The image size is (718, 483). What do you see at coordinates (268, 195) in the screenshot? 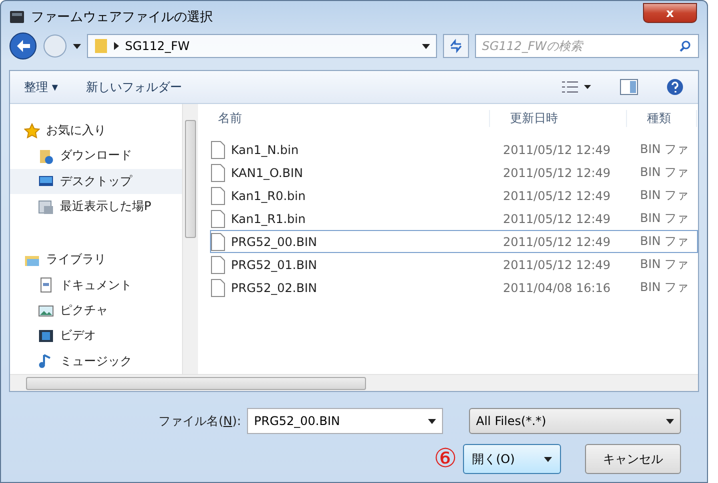
I see `file-name: Kan1_R0.bin` at bounding box center [268, 195].